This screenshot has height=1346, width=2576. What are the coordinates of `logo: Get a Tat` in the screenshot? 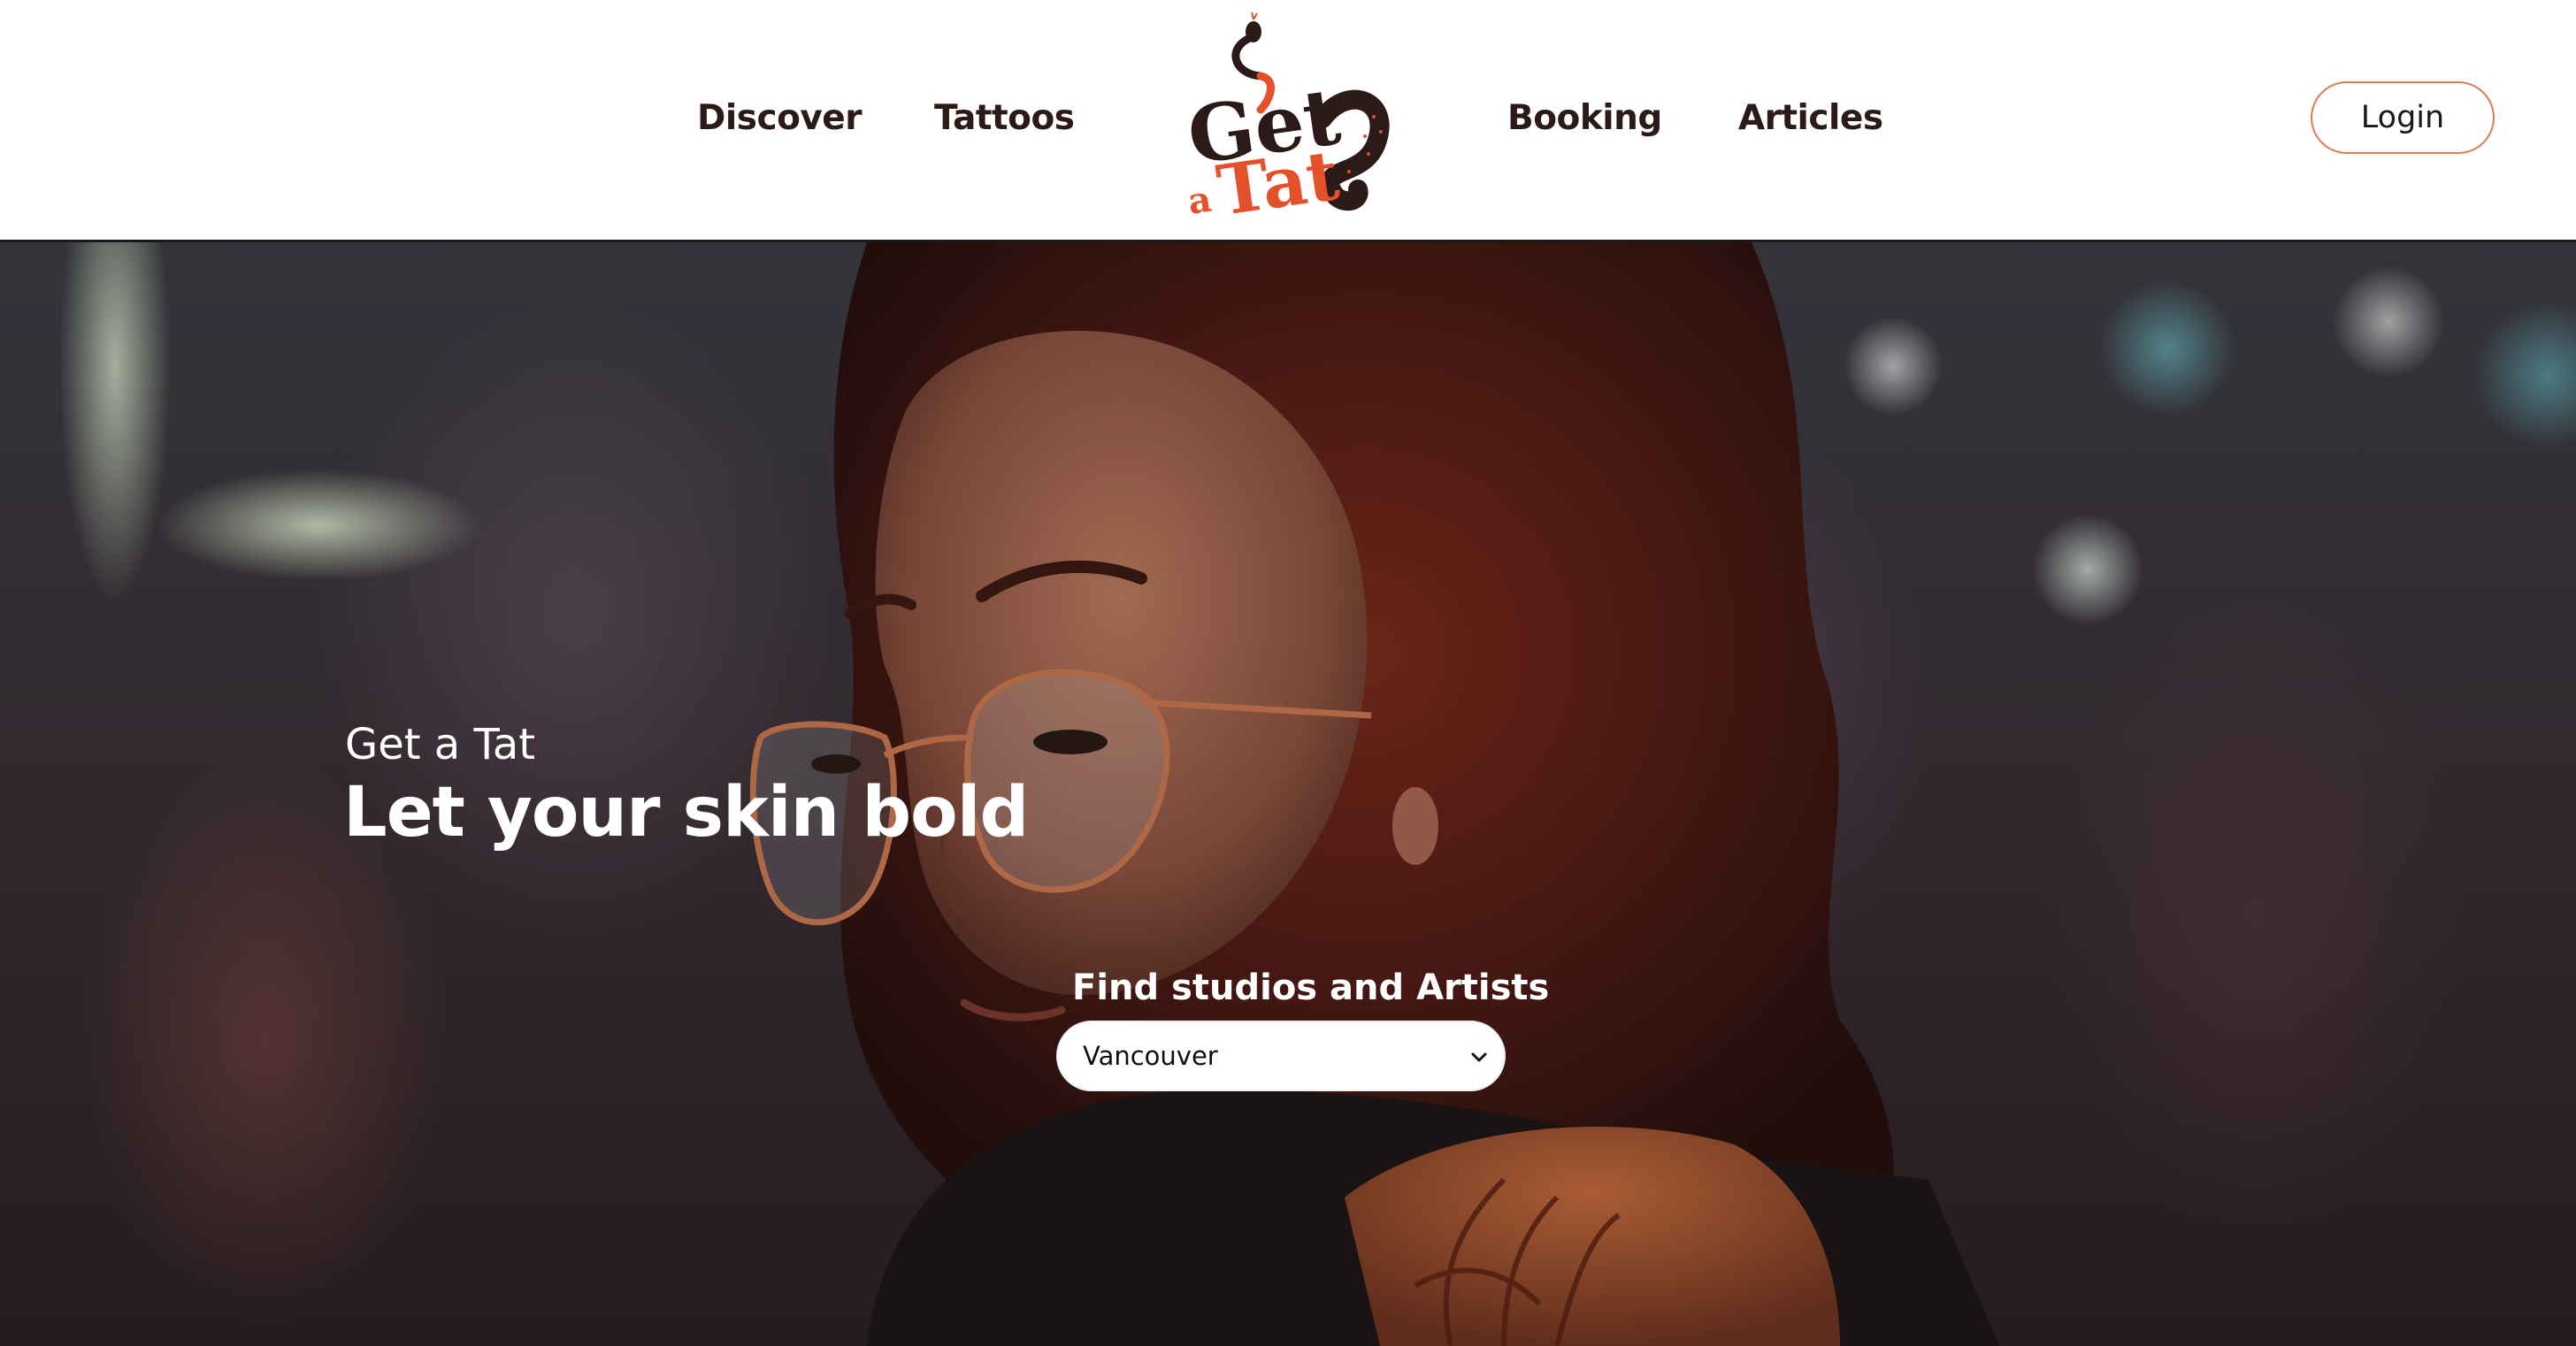 It's located at (1287, 121).